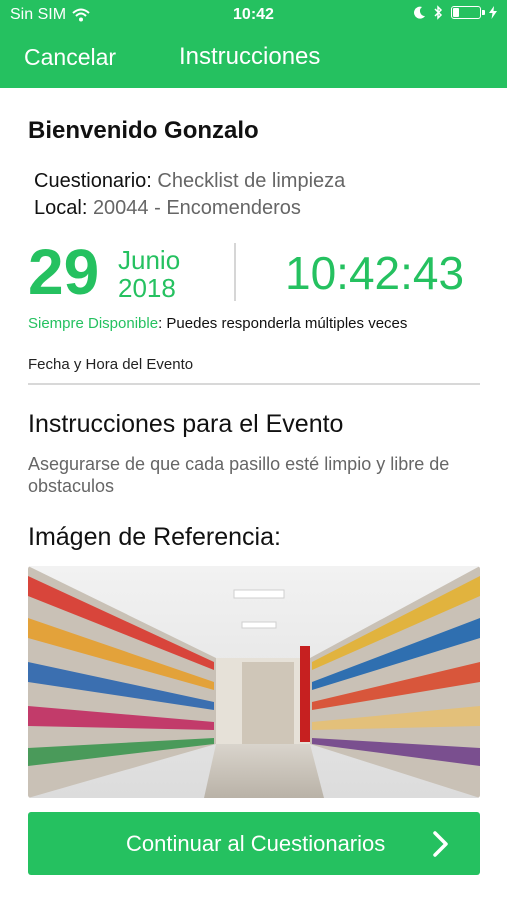  I want to click on event-month-year: Junio 2018, so click(149, 274).